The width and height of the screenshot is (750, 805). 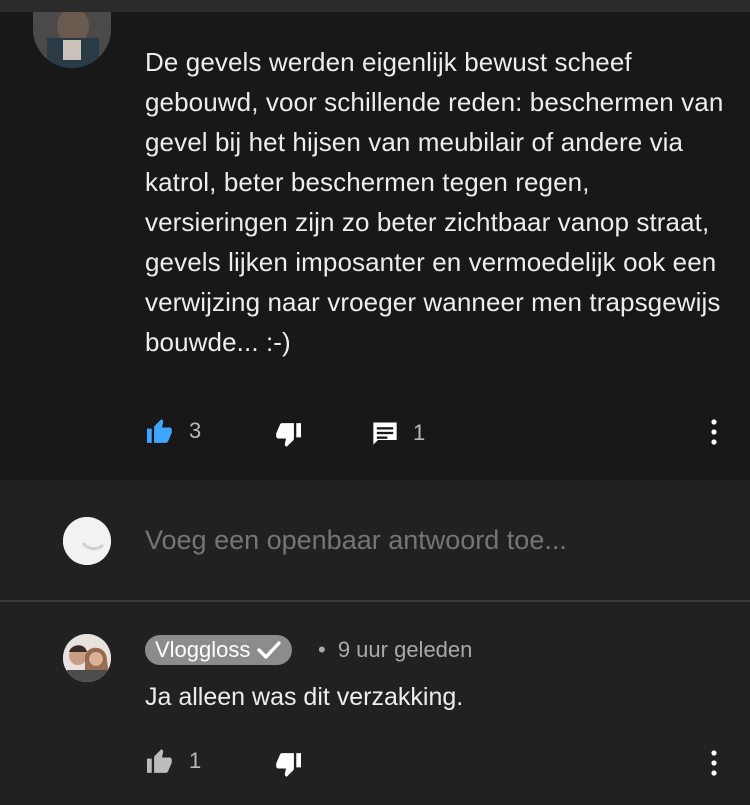 What do you see at coordinates (304, 697) in the screenshot?
I see `reply-text: Ja alleen was dit verzakking.` at bounding box center [304, 697].